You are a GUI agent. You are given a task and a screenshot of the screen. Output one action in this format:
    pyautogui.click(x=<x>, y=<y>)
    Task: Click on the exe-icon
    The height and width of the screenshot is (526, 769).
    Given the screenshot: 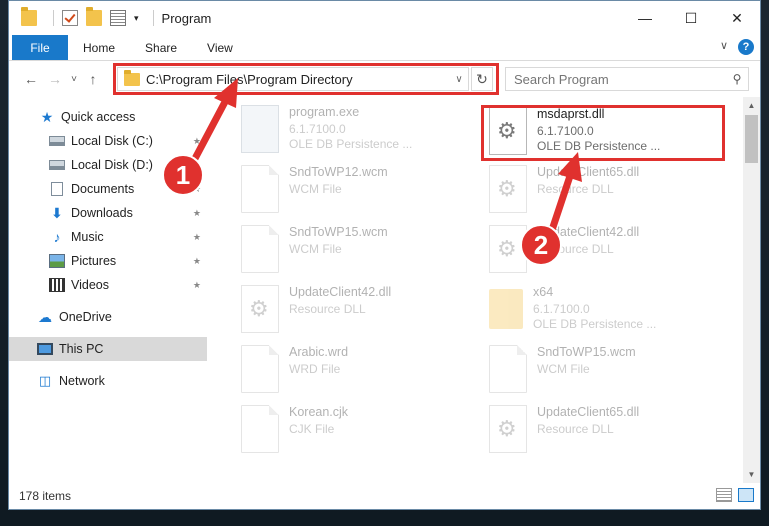 What is the action you would take?
    pyautogui.click(x=260, y=129)
    